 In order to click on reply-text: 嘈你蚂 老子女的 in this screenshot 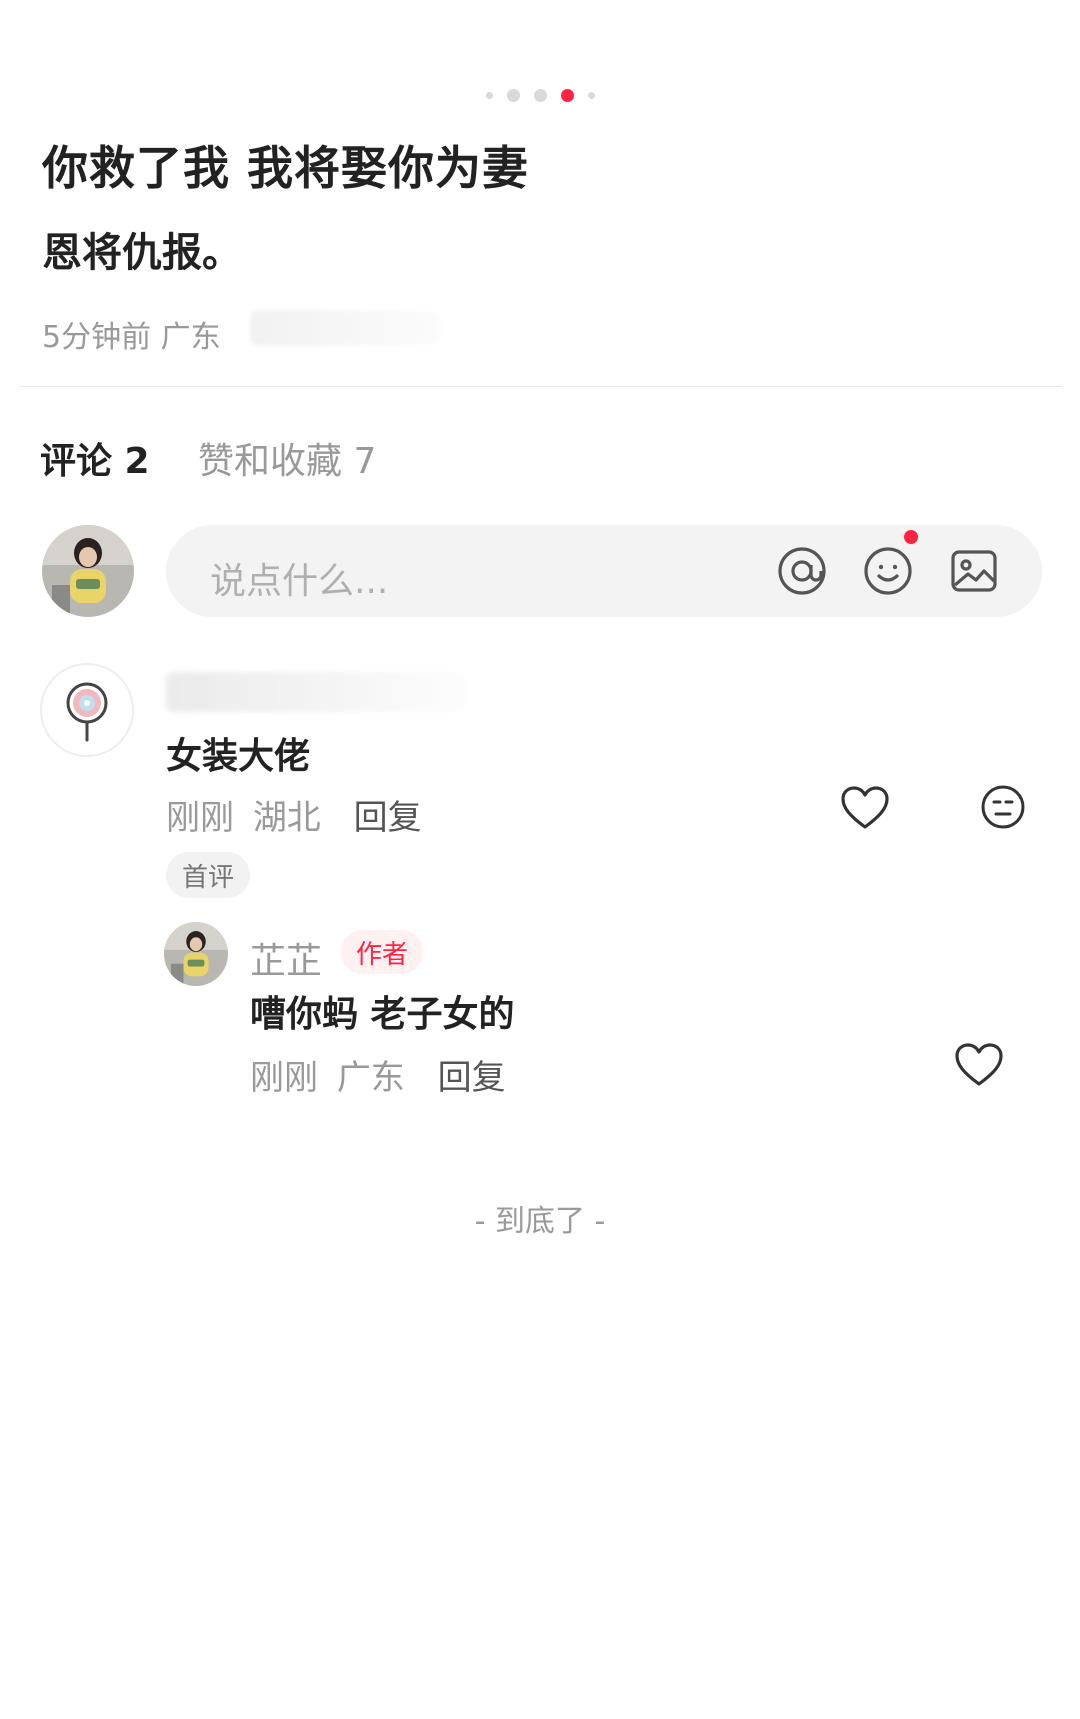, I will do `click(382, 1014)`.